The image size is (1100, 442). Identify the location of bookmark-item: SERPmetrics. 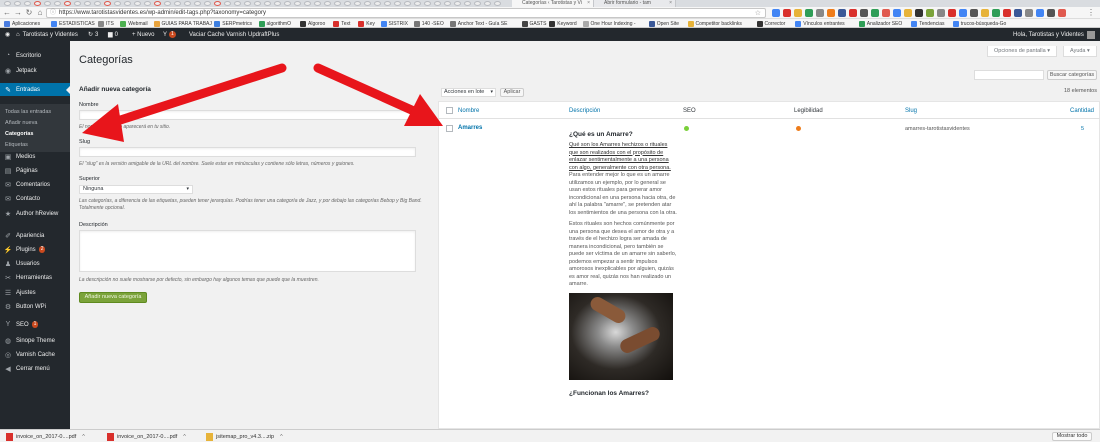
(233, 23).